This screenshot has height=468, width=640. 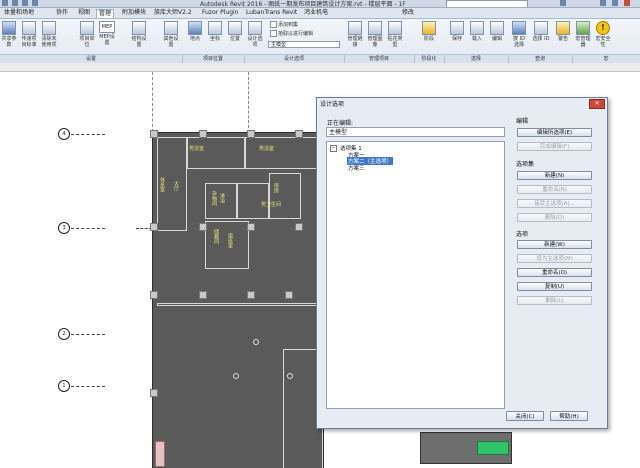 I want to click on dialog-close-icon: ✕, so click(x=597, y=104).